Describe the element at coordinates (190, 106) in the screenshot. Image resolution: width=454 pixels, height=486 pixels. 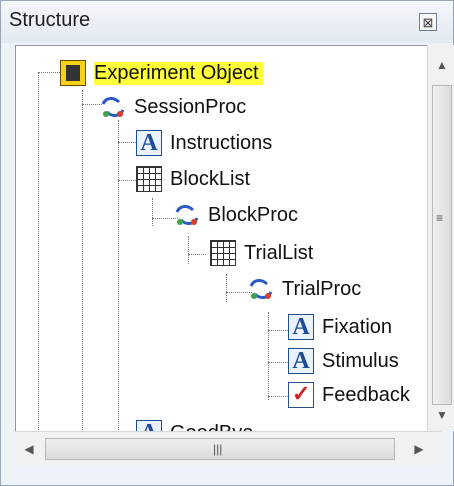
I see `tree-item-label: SessionProc` at that location.